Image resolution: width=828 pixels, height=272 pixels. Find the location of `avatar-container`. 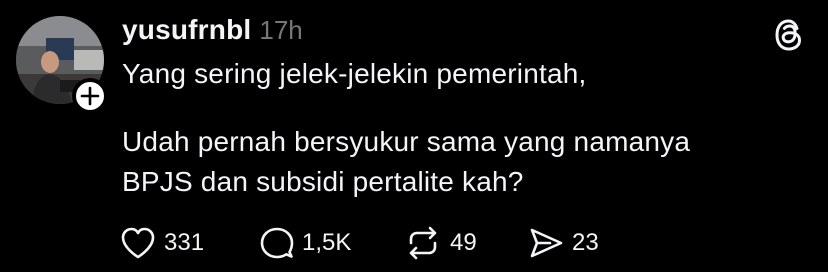

avatar-container is located at coordinates (62, 65).